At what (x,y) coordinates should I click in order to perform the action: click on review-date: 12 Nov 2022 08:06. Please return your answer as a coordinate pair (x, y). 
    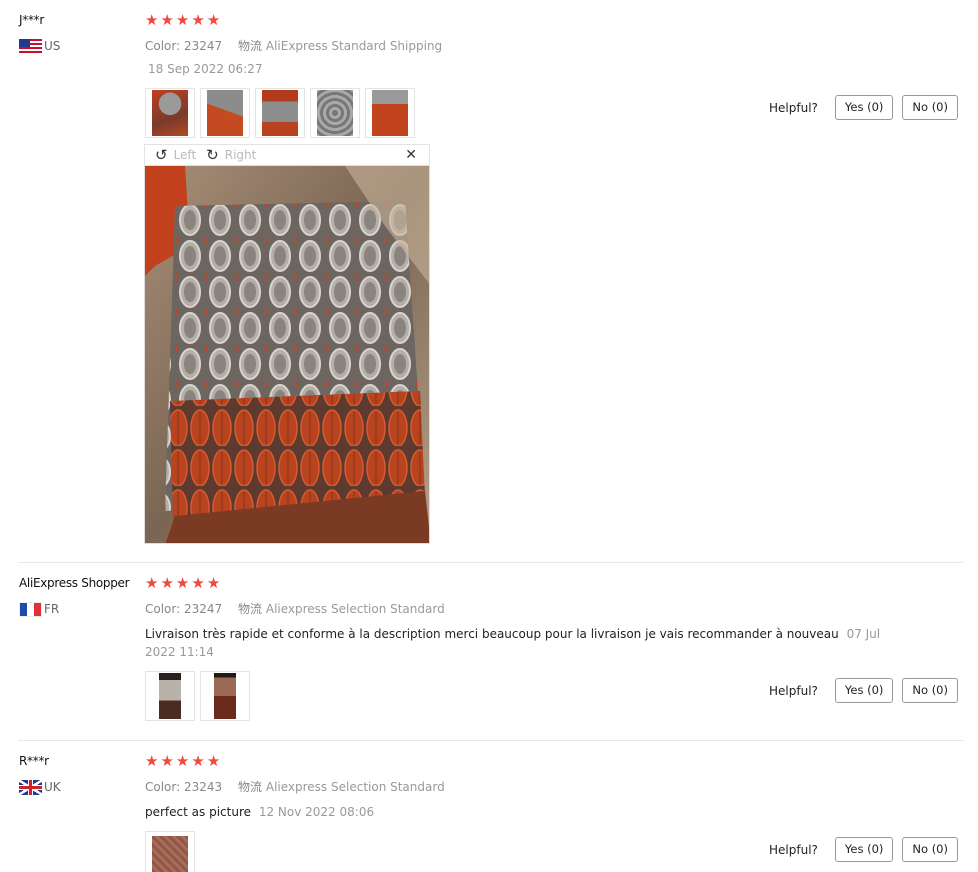
    Looking at the image, I should click on (316, 812).